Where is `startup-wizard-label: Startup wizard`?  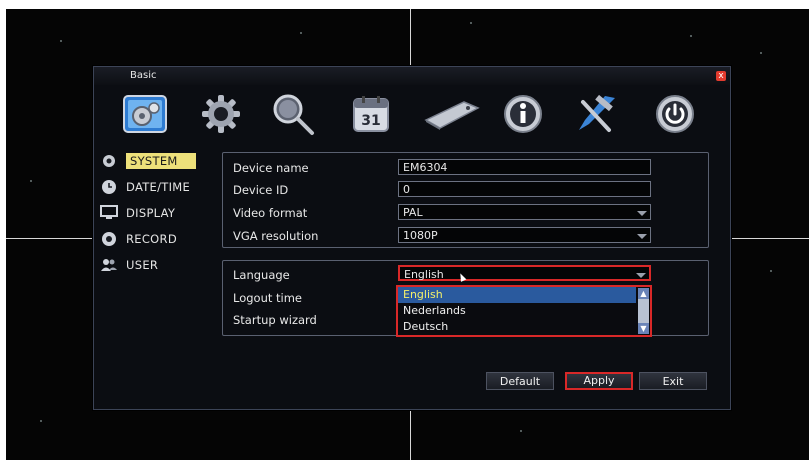
startup-wizard-label: Startup wizard is located at coordinates (275, 320).